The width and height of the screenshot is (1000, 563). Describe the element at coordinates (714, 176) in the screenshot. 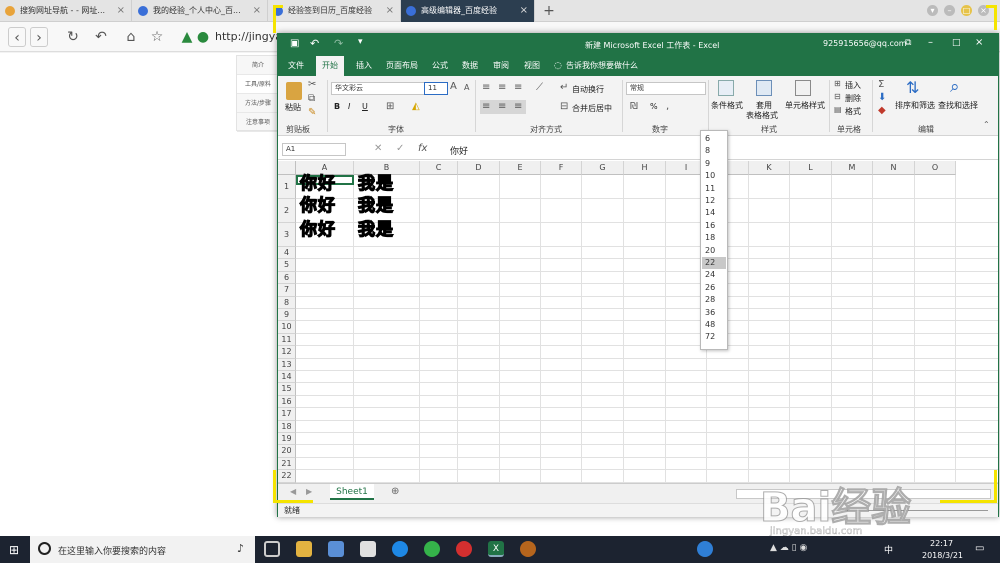

I see `font-size-option: 10` at that location.